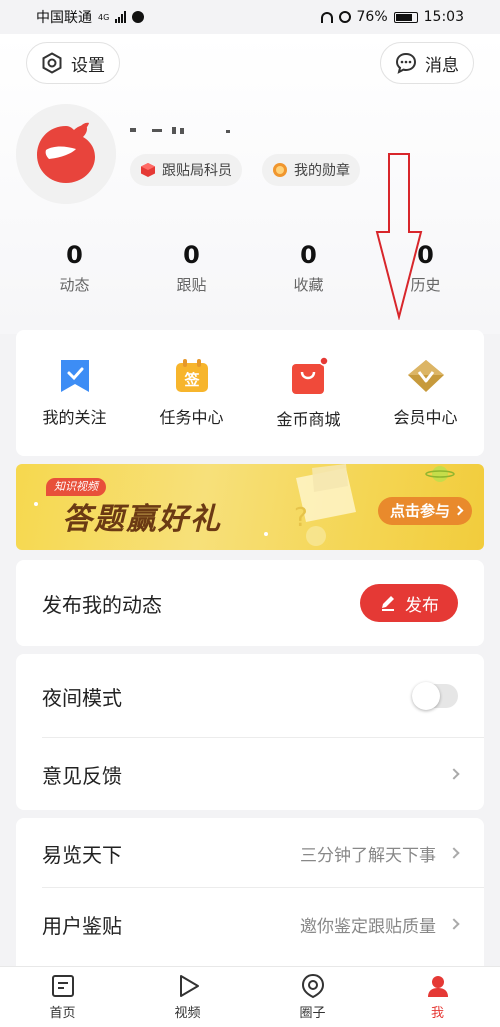 This screenshot has width=500, height=1027. What do you see at coordinates (82, 775) in the screenshot?
I see `feedback-label: 意见反馈` at bounding box center [82, 775].